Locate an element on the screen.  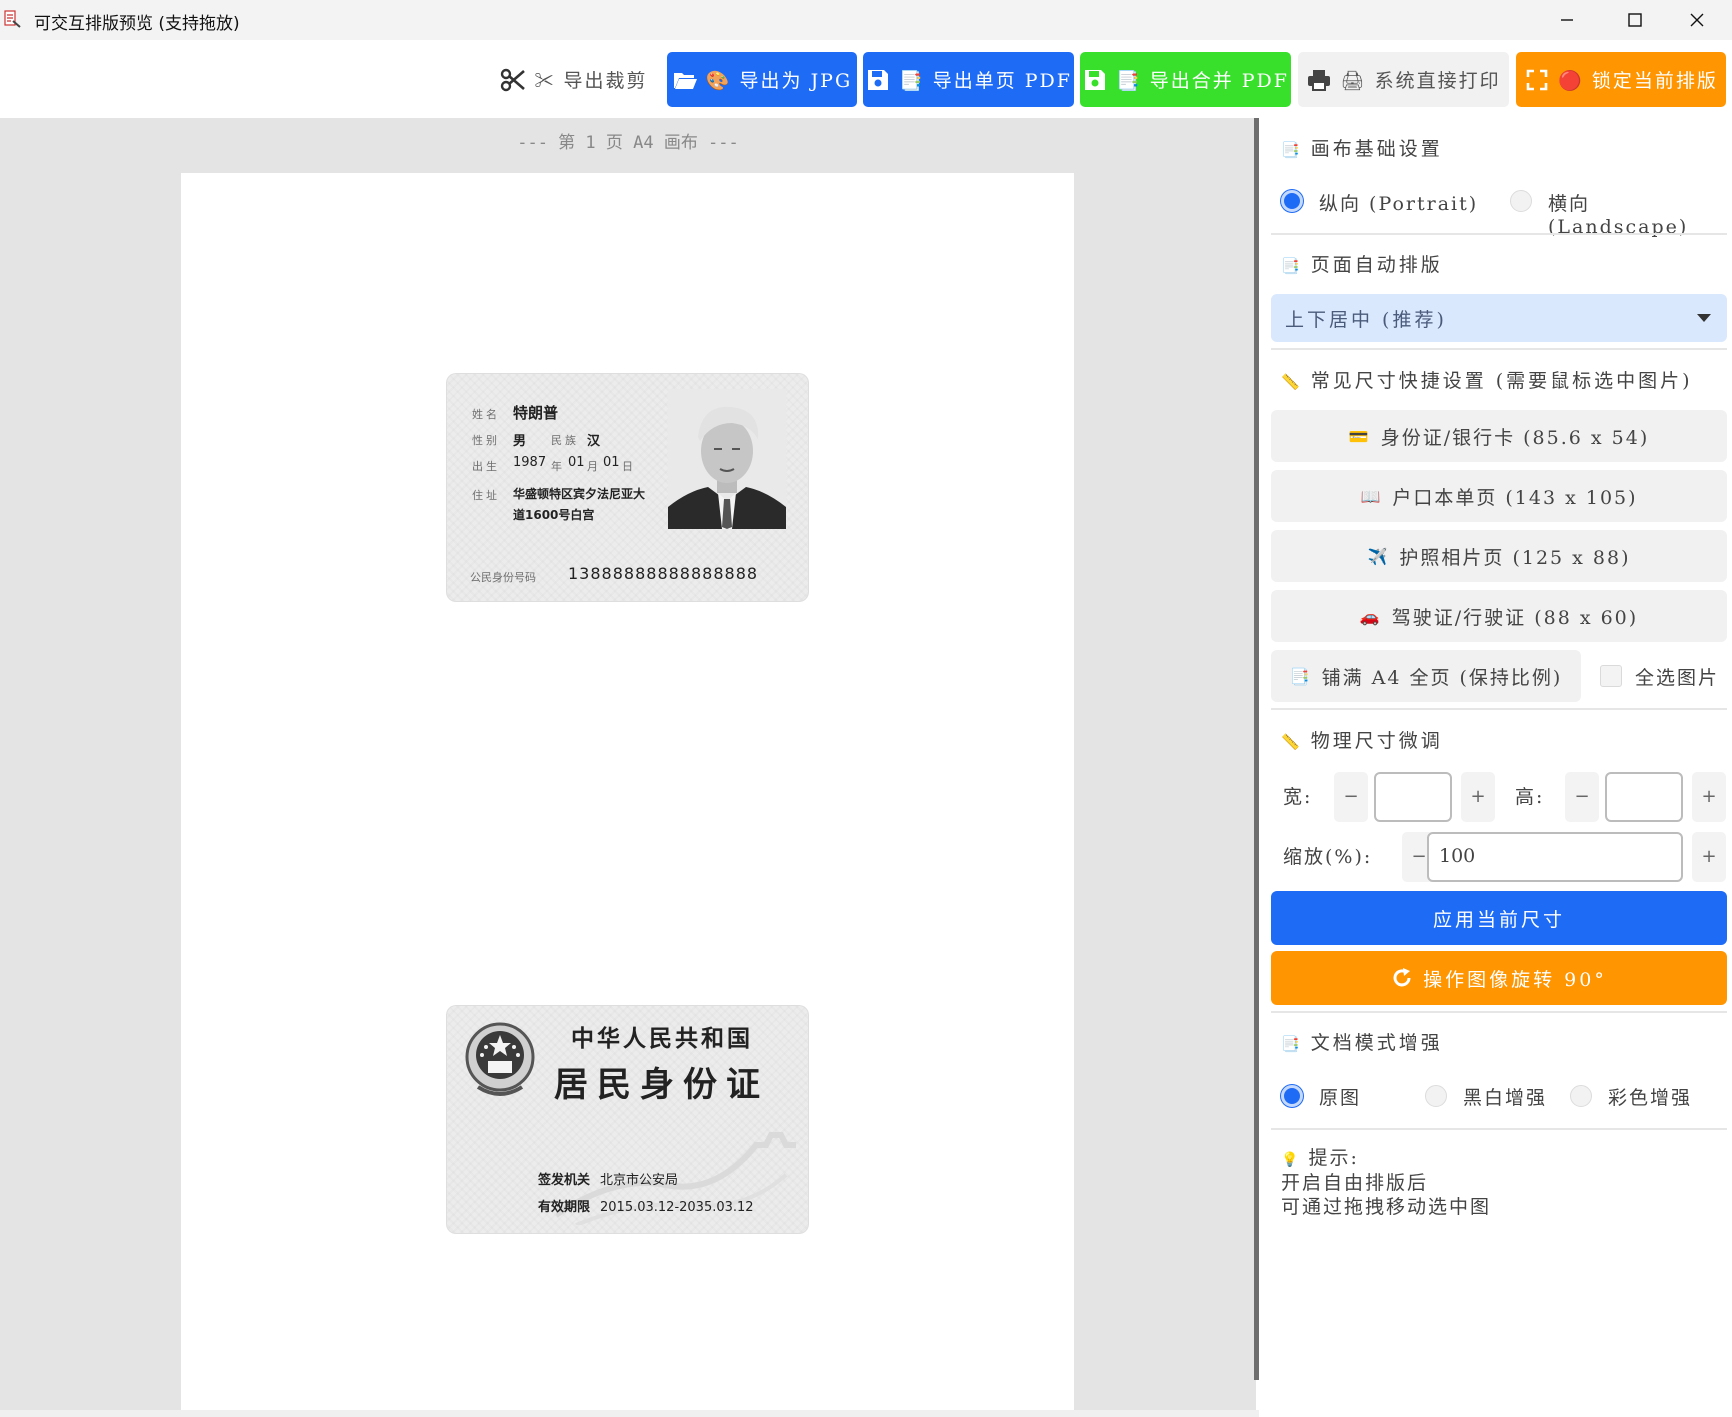
preset-household-button: 📖 户口本单页 (143 x 105) is located at coordinates (1499, 496).